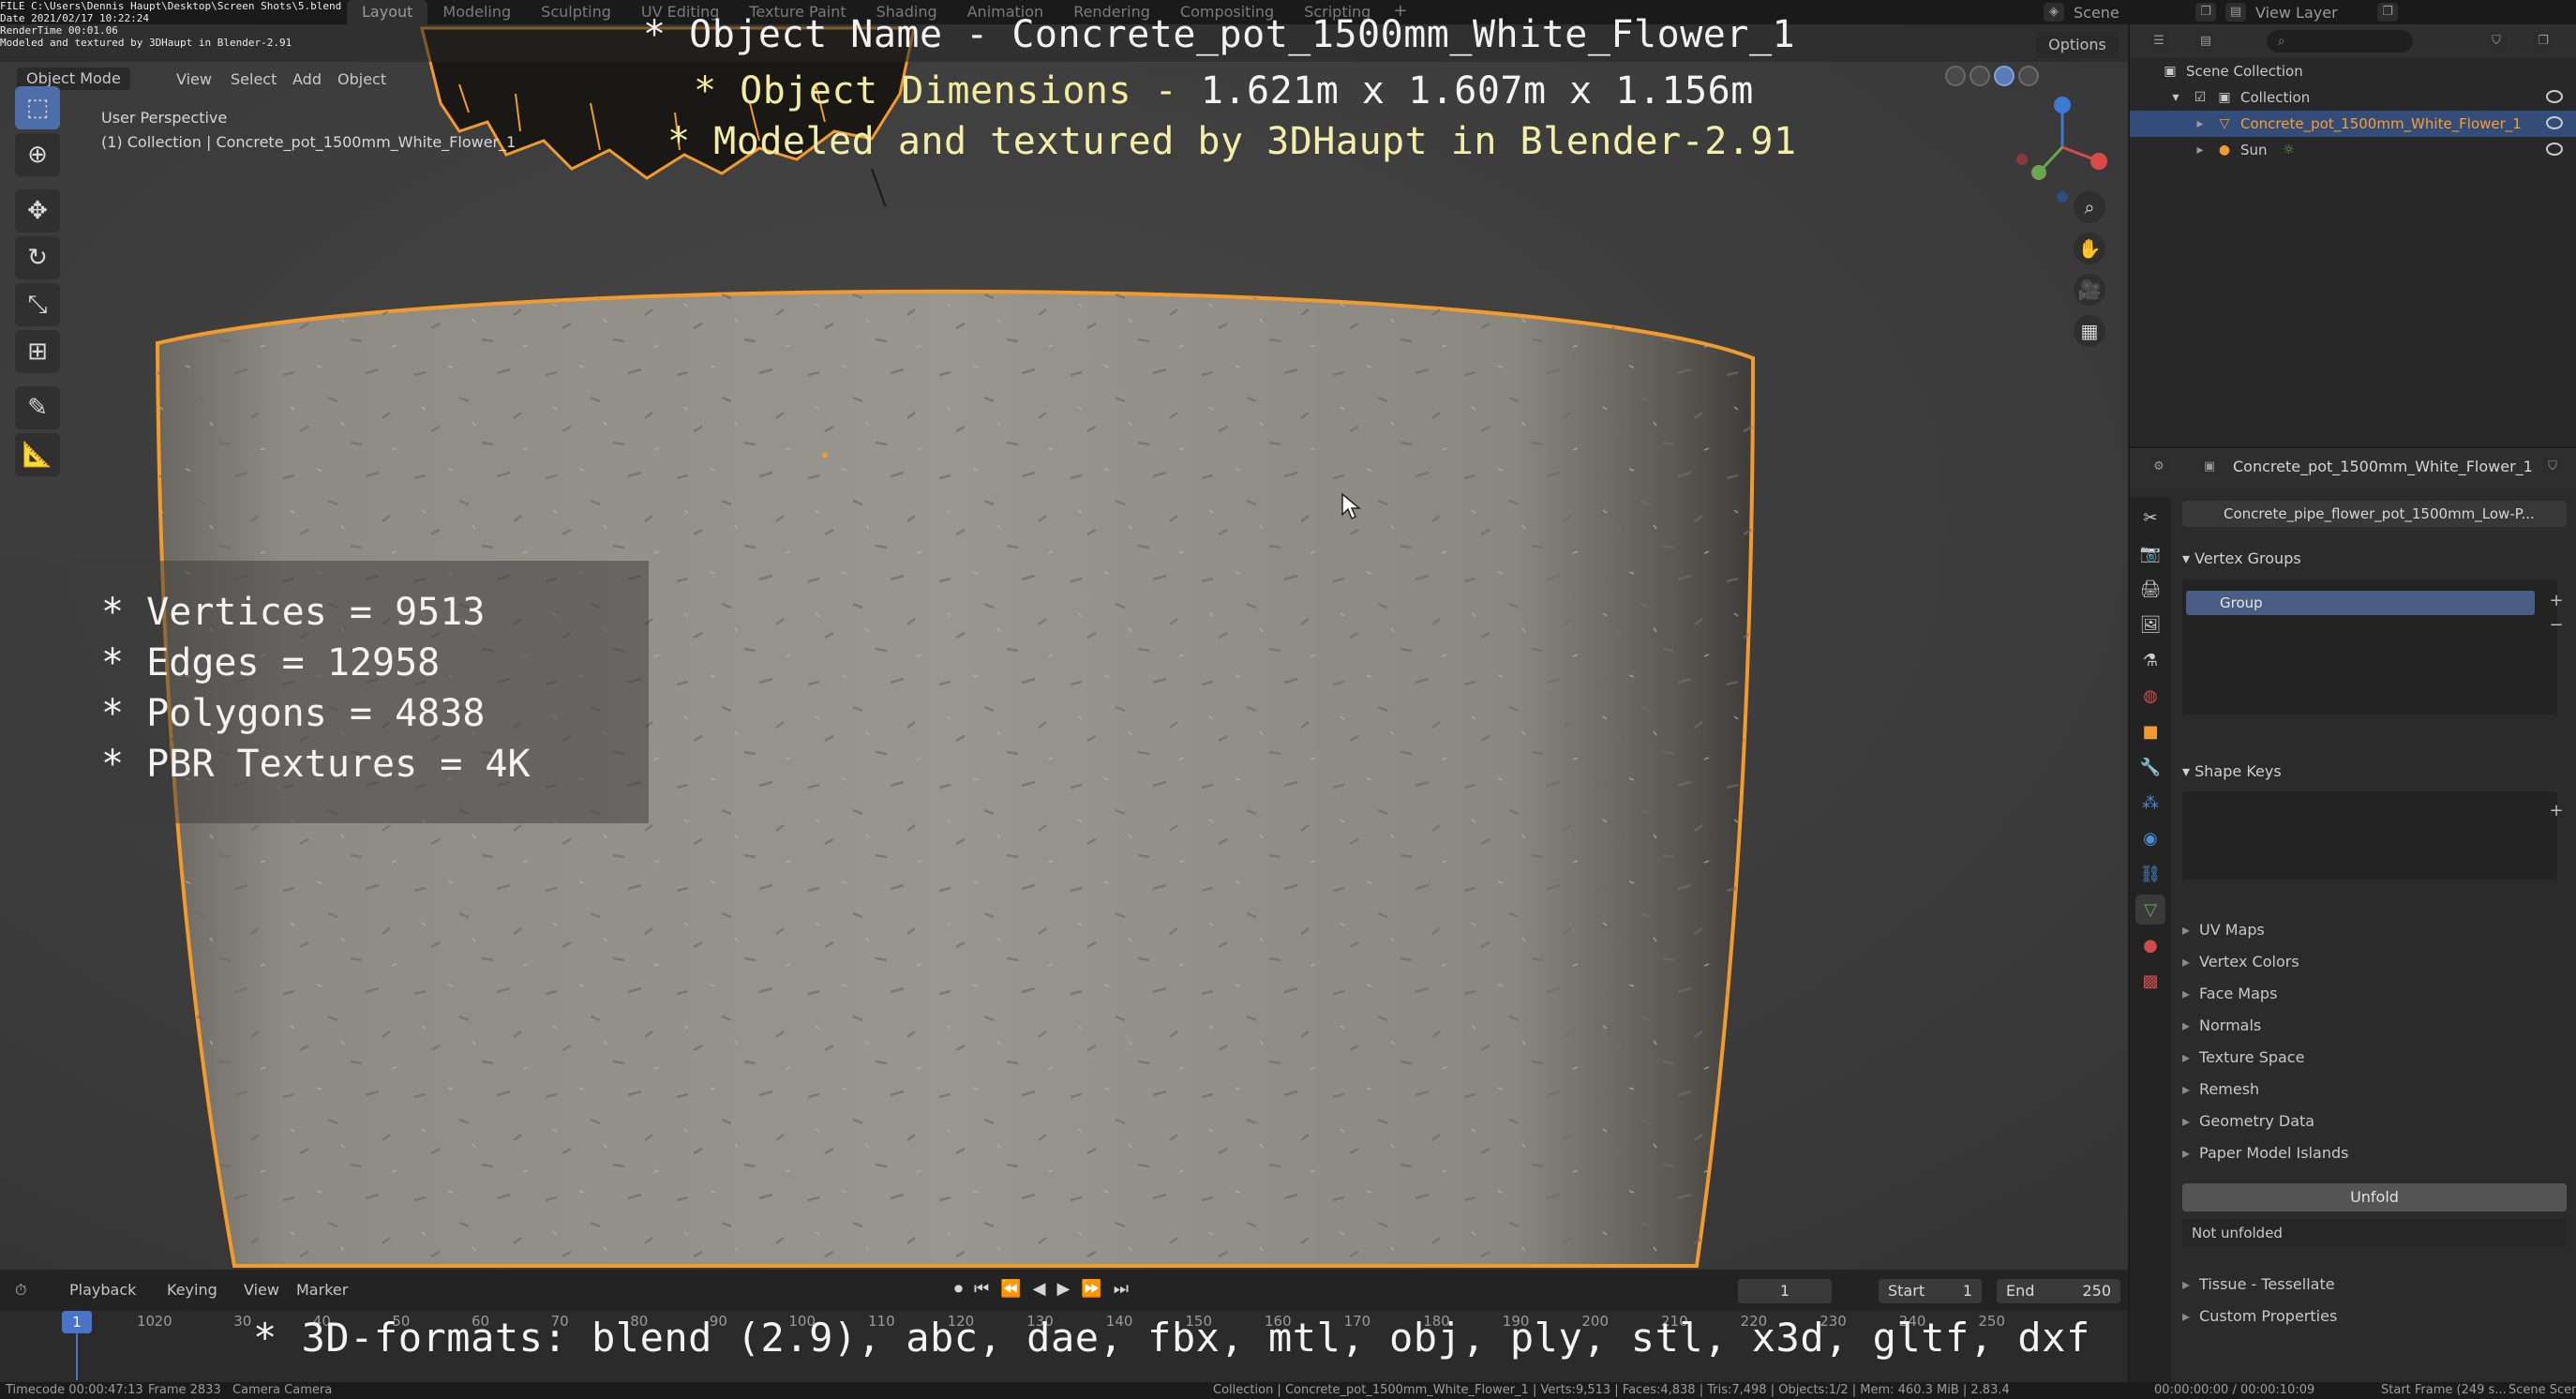  Describe the element at coordinates (2205, 41) in the screenshot. I see `display-mode-icon: ▤` at that location.